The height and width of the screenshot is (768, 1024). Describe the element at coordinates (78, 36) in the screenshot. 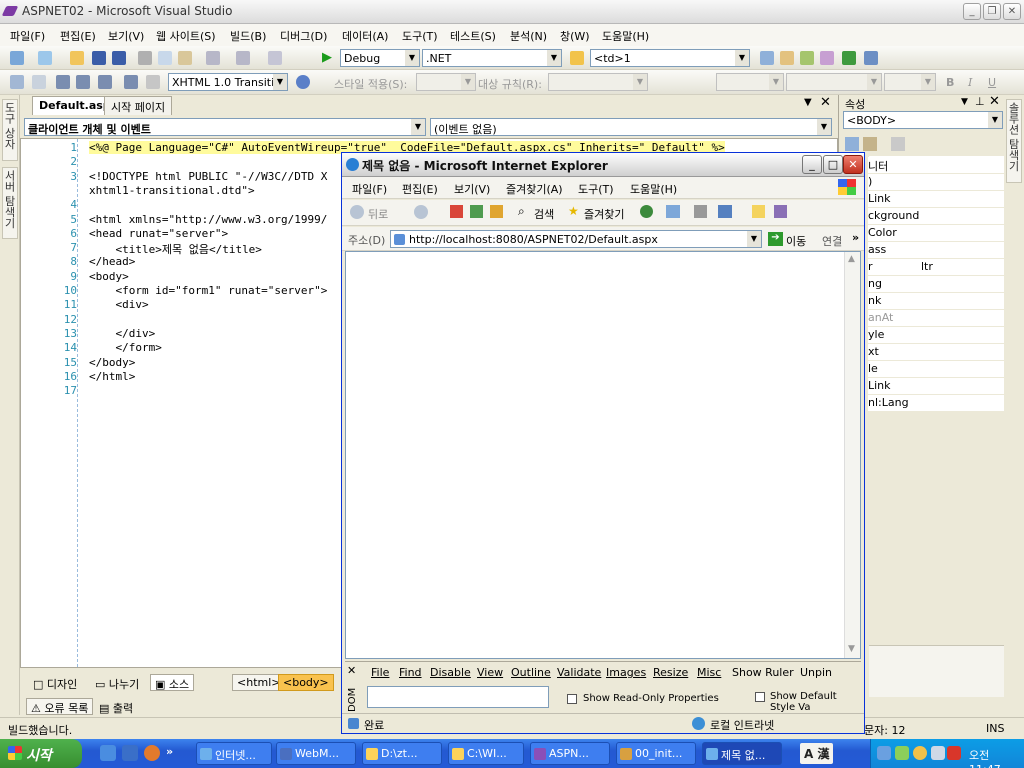

I see `menu-edit: 편집(E)` at that location.